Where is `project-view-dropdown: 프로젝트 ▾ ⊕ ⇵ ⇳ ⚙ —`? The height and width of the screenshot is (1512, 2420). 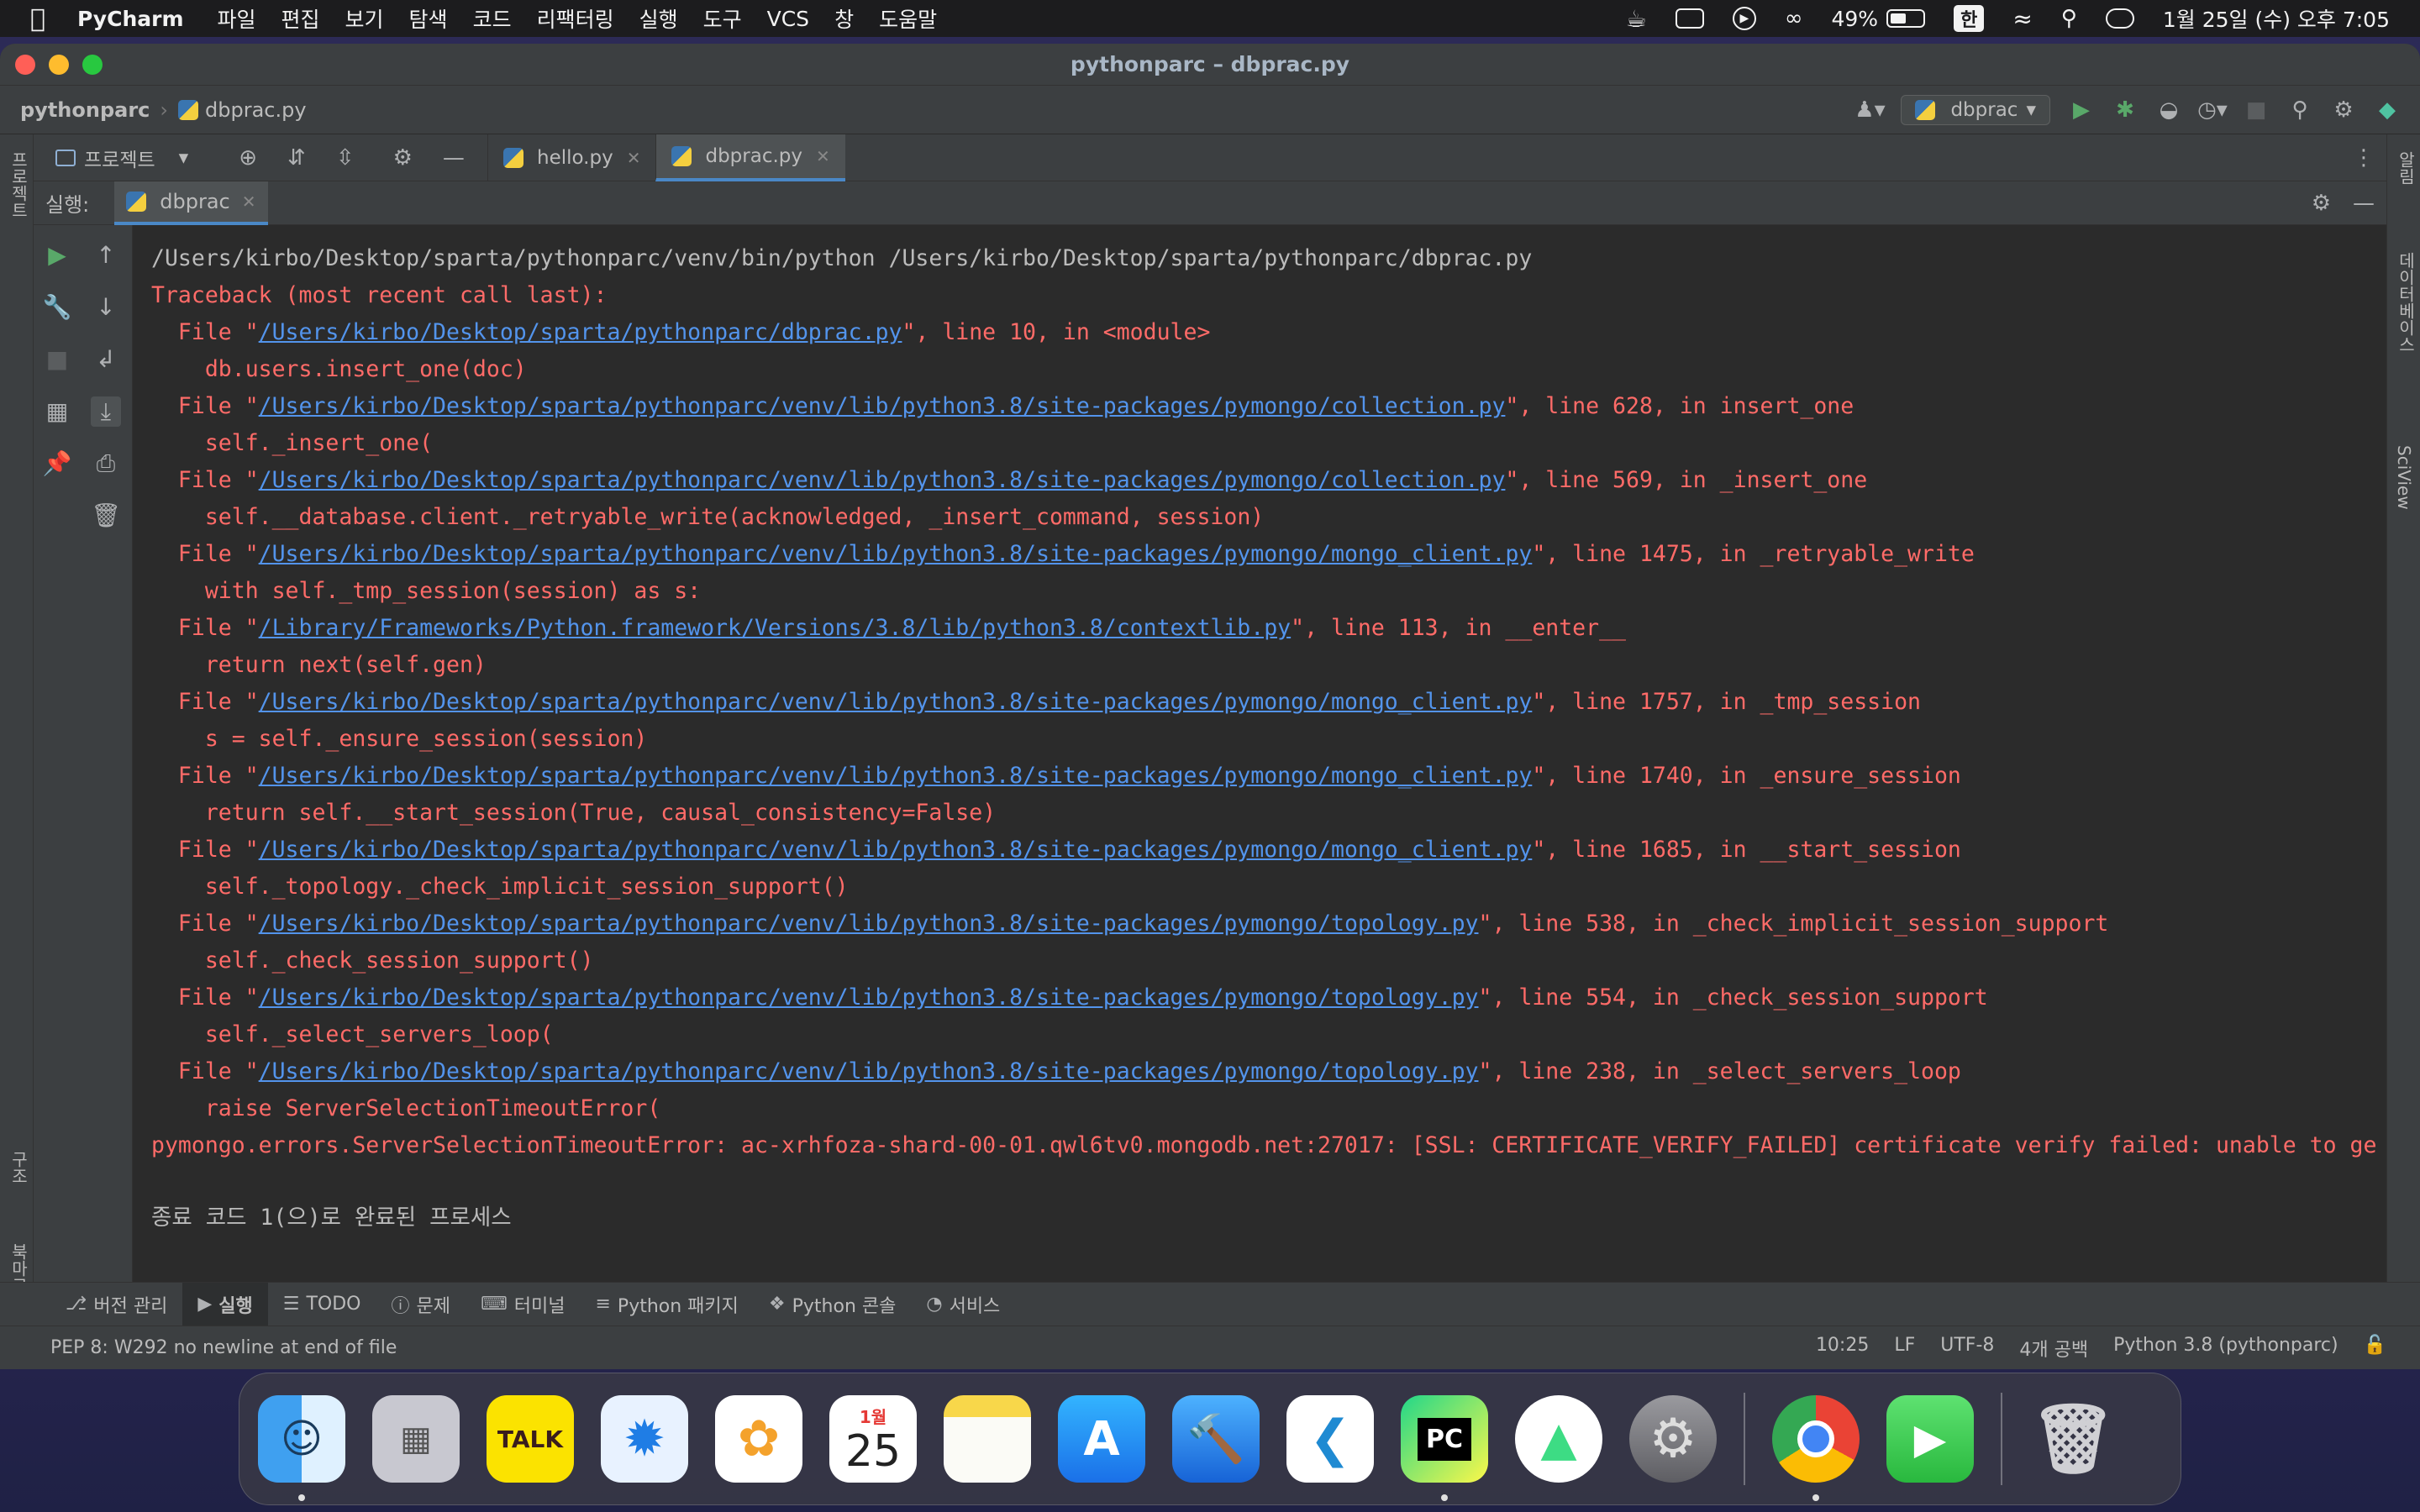 project-view-dropdown: 프로젝트 ▾ ⊕ ⇵ ⇳ ⚙ — is located at coordinates (261, 158).